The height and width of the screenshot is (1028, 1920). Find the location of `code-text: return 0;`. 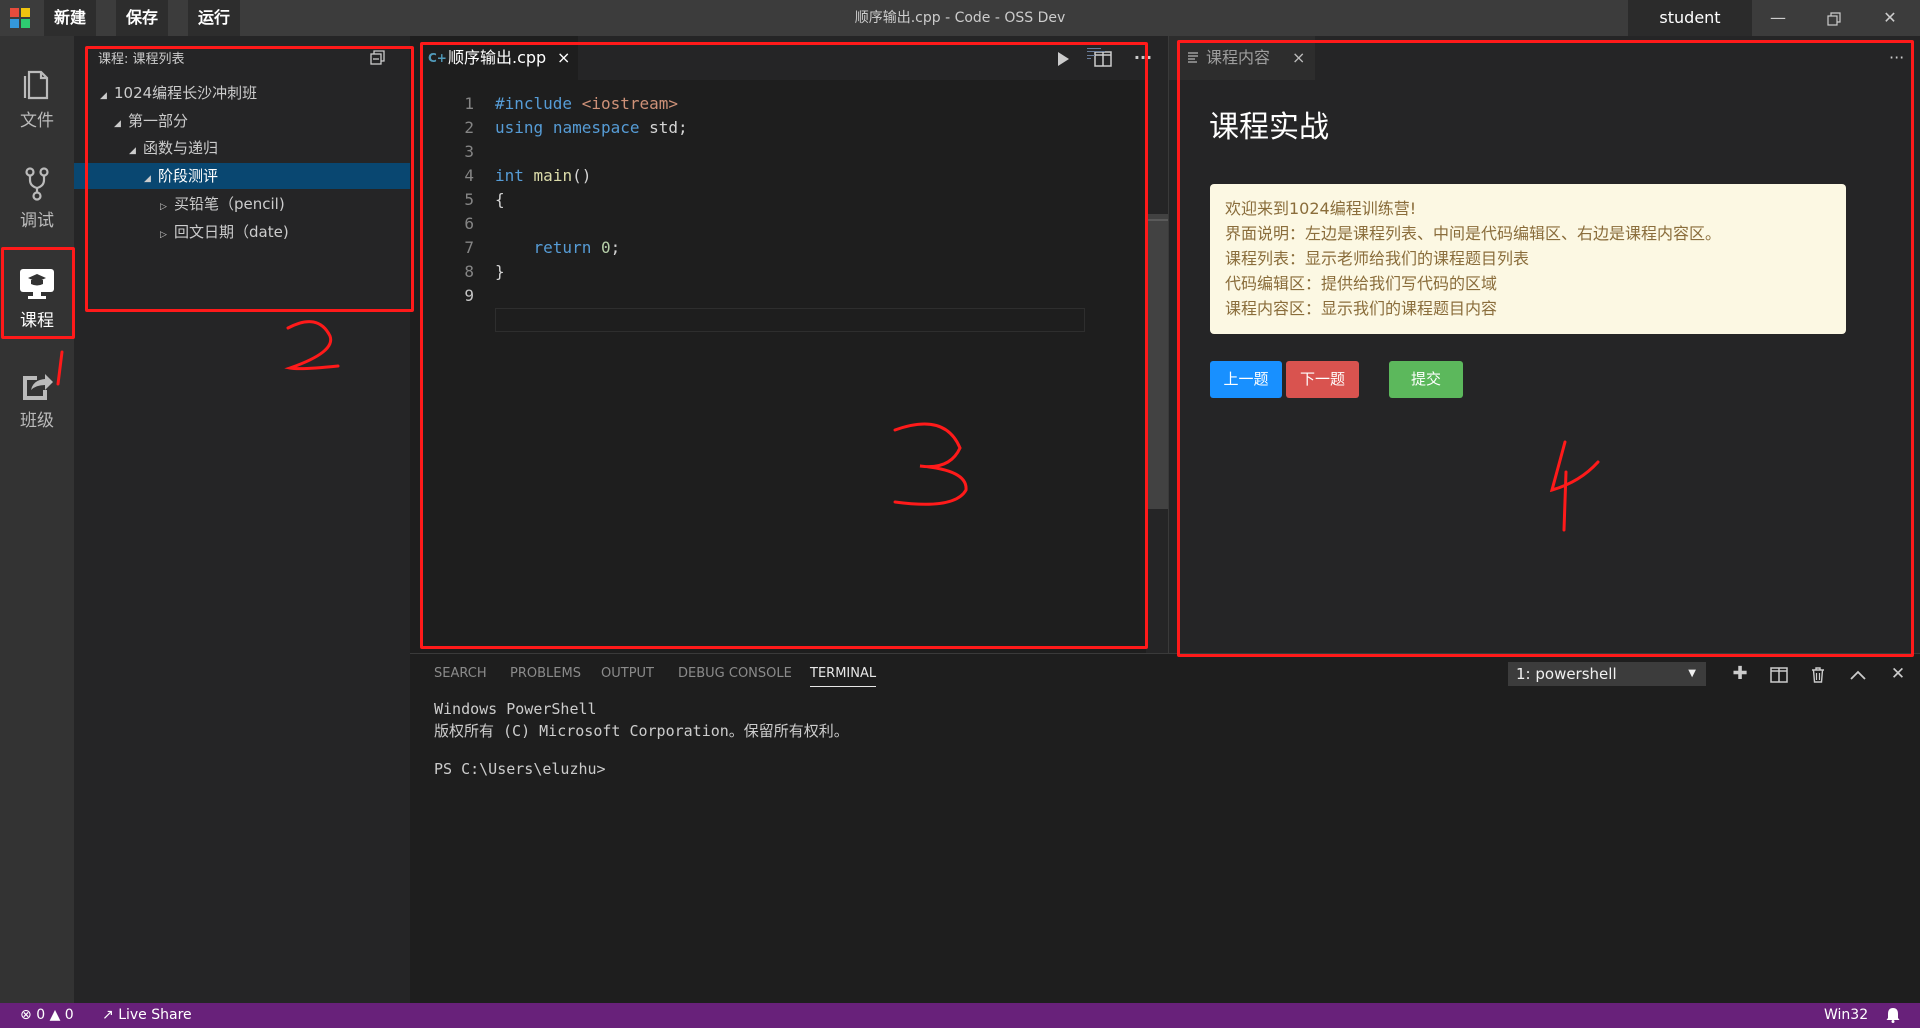

code-text: return 0; is located at coordinates (577, 247).